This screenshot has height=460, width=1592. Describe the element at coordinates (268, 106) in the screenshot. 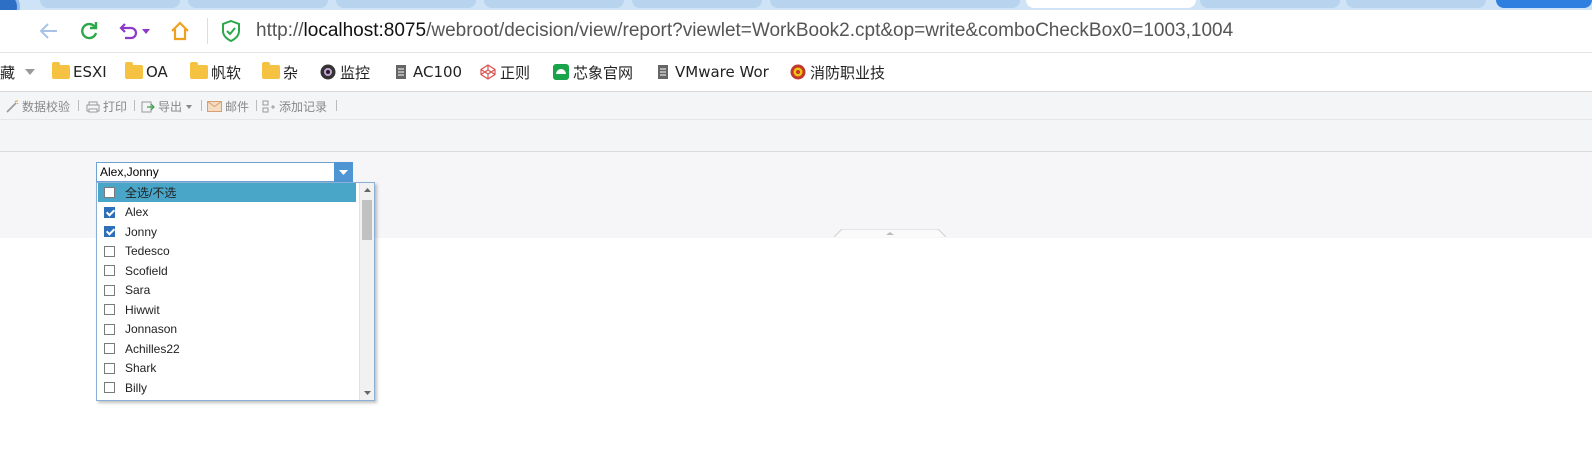

I see `add-record-icon` at that location.